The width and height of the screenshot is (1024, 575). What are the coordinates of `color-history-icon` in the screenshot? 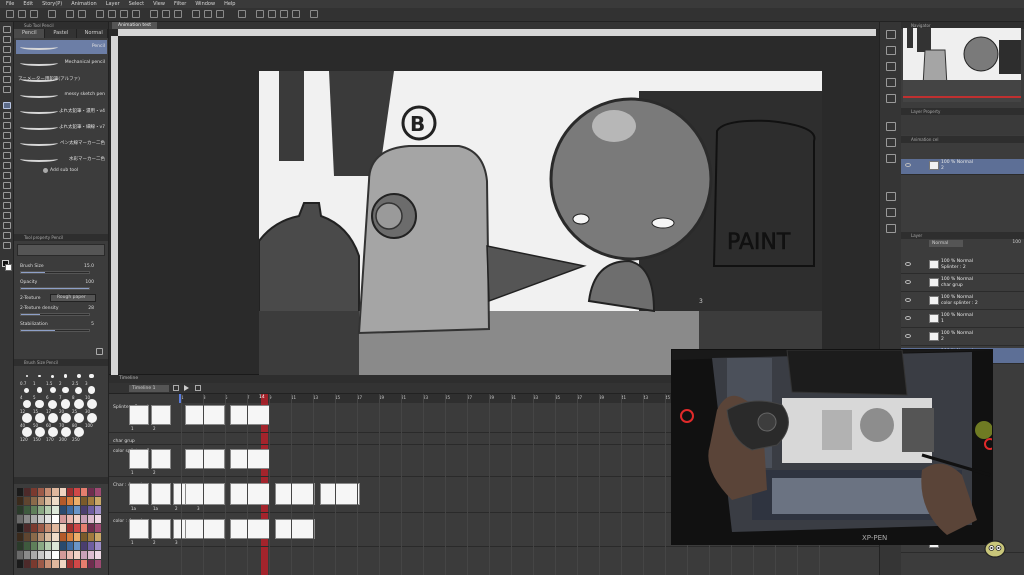 It's located at (891, 228).